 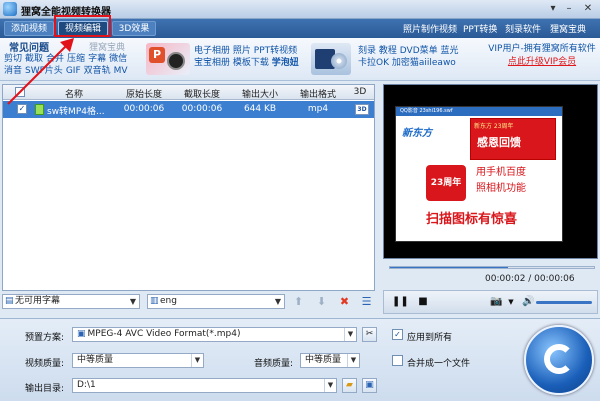 What do you see at coordinates (242, 51) in the screenshot?
I see `promo-link: 照片` at bounding box center [242, 51].